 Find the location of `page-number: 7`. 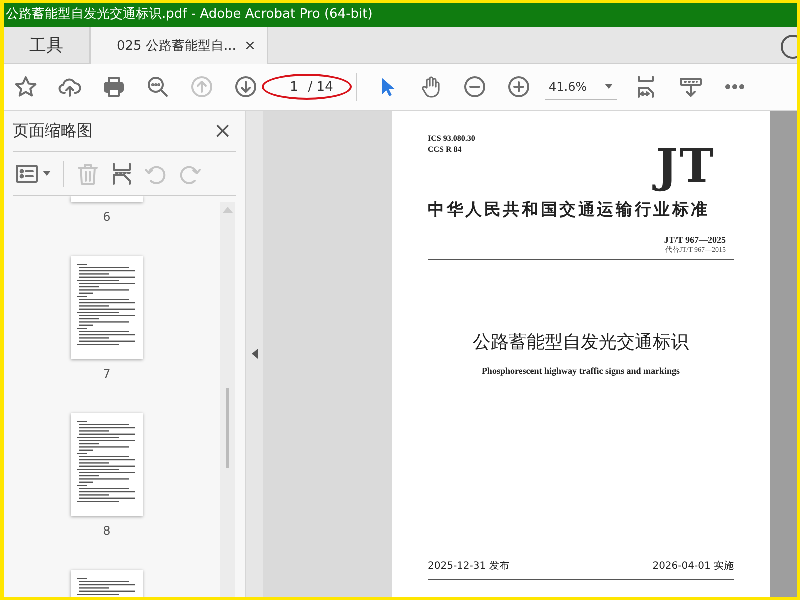

page-number: 7 is located at coordinates (107, 374).